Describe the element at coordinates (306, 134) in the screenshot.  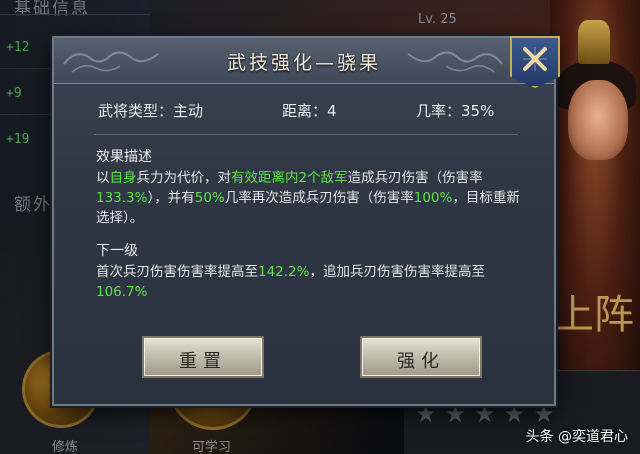
I see `divider` at that location.